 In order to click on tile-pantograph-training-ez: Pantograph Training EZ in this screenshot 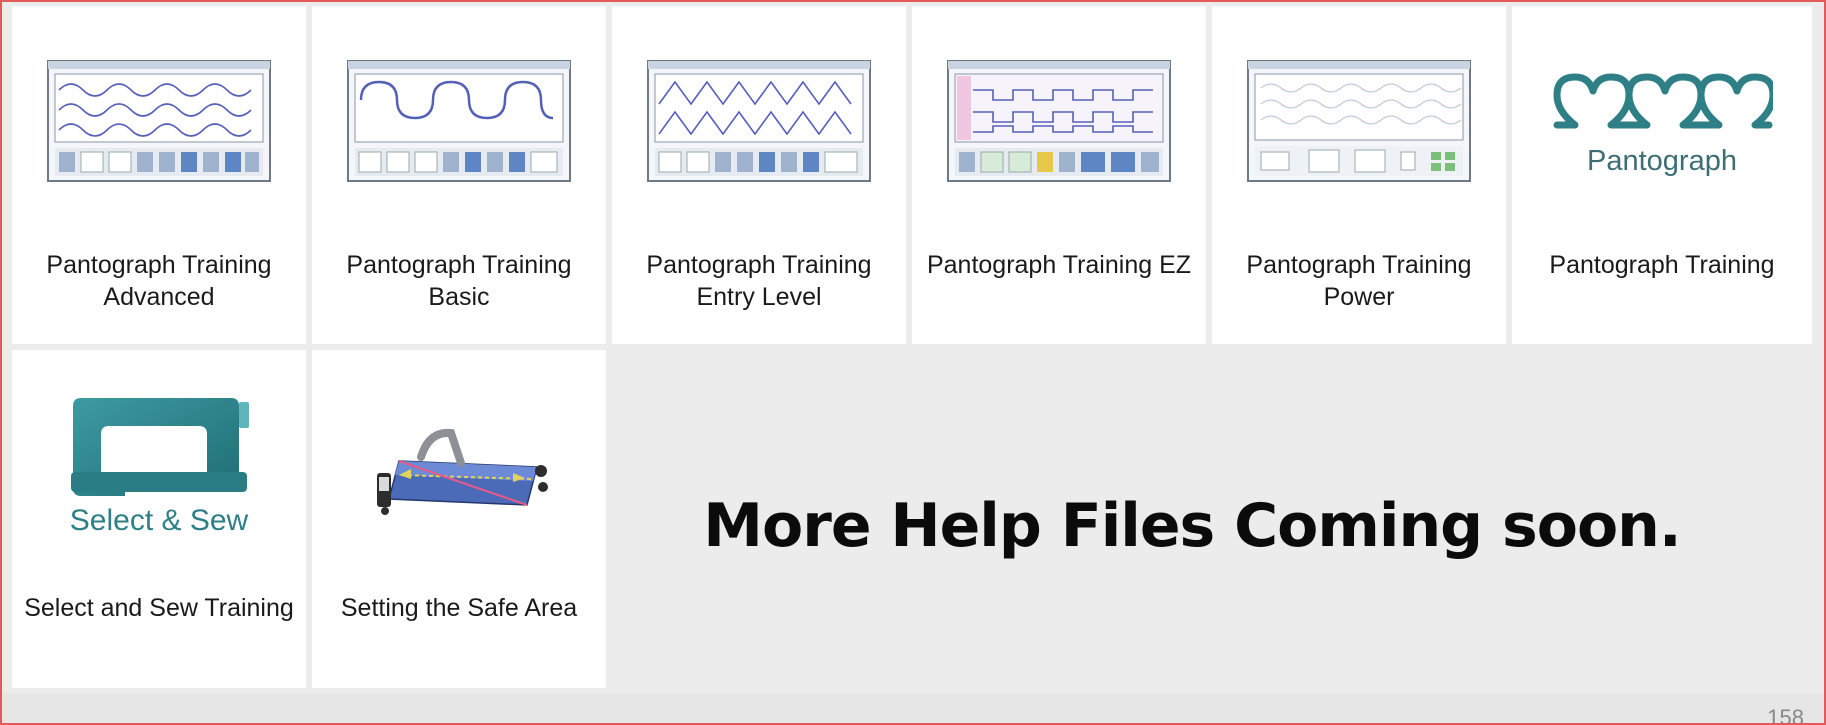, I will do `click(1059, 175)`.